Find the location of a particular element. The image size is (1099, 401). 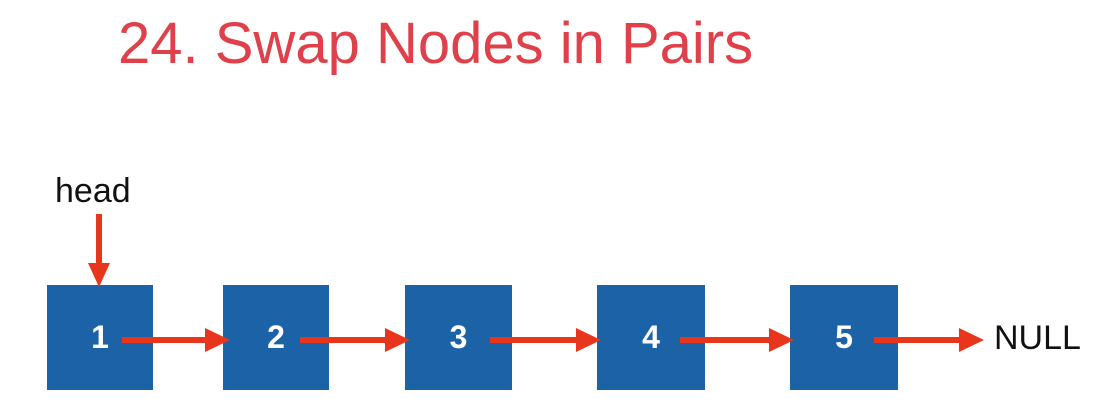

list-node-1: 1 is located at coordinates (100, 337).